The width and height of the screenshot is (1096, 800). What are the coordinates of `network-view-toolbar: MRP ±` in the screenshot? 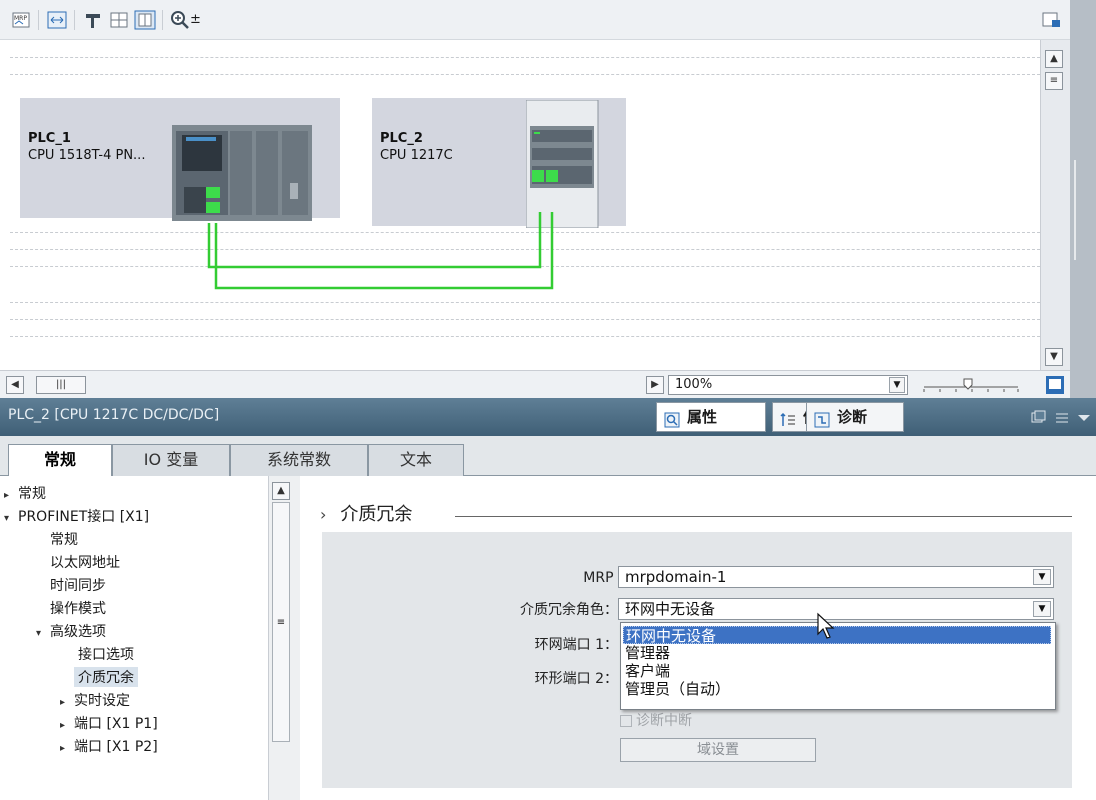 It's located at (535, 20).